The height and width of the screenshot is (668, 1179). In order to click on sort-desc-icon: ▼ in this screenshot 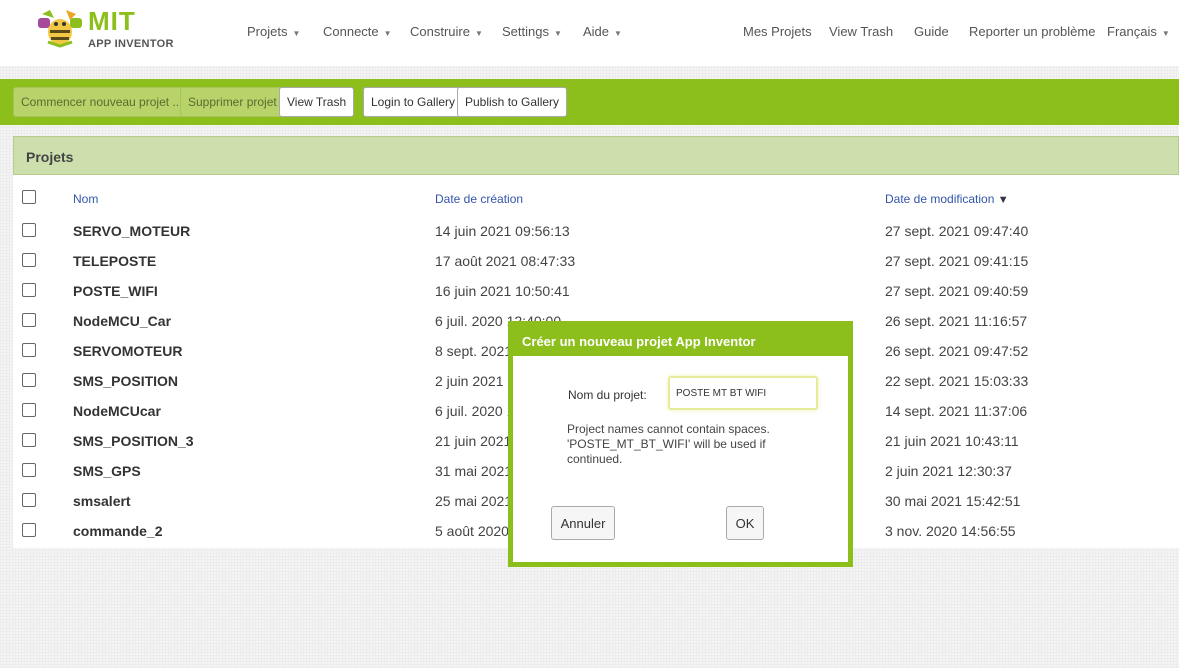, I will do `click(1003, 200)`.